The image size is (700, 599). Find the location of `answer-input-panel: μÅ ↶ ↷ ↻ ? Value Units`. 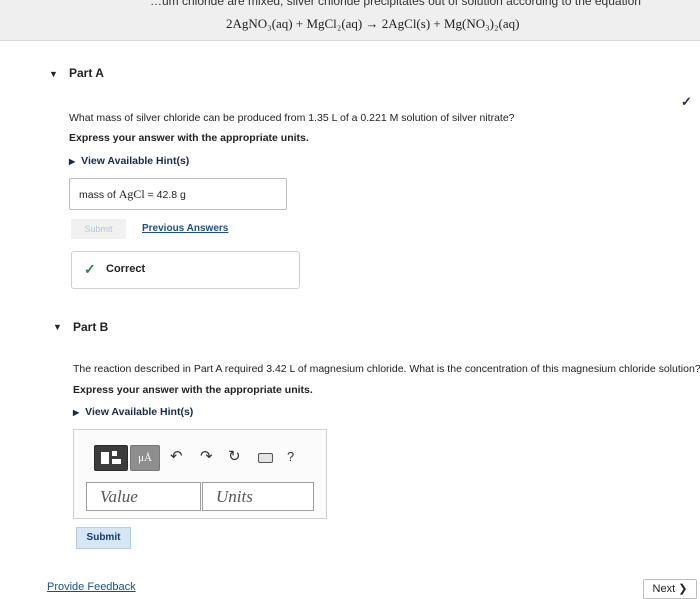

answer-input-panel: μÅ ↶ ↷ ↻ ? Value Units is located at coordinates (200, 474).